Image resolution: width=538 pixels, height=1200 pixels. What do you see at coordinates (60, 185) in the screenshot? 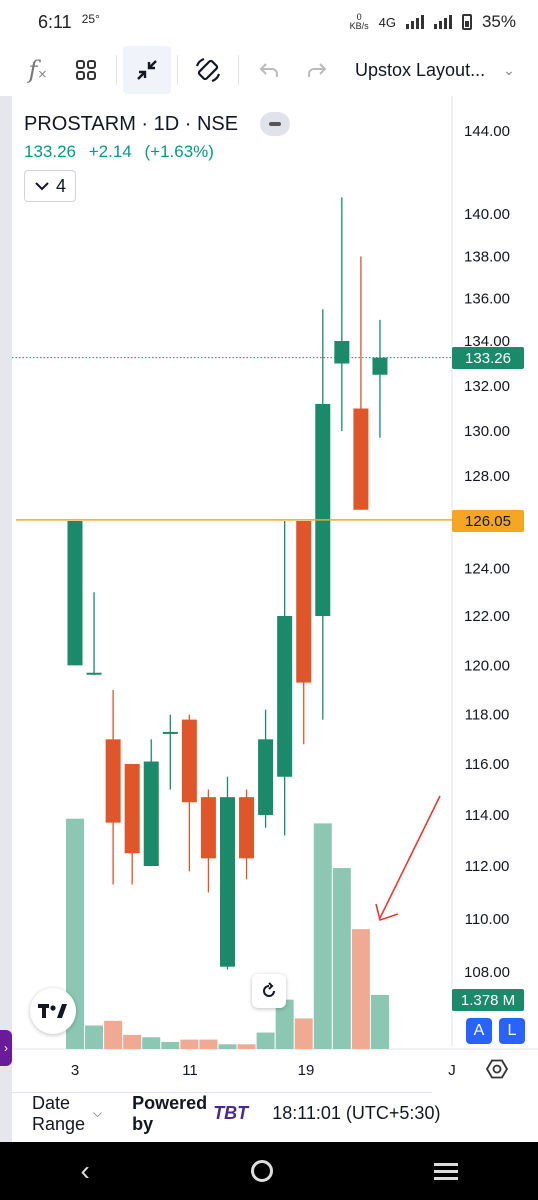
I see `indicators-count: 4` at bounding box center [60, 185].